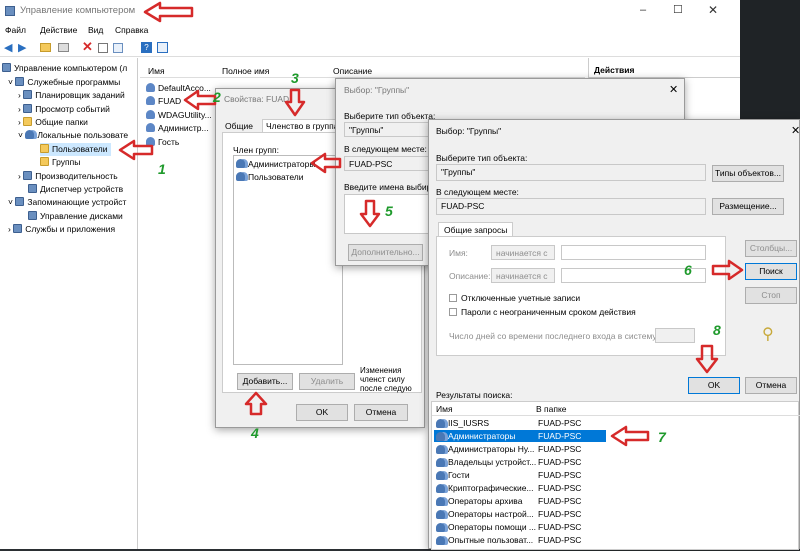  What do you see at coordinates (459, 475) in the screenshot?
I see `result-name: Гости` at bounding box center [459, 475].